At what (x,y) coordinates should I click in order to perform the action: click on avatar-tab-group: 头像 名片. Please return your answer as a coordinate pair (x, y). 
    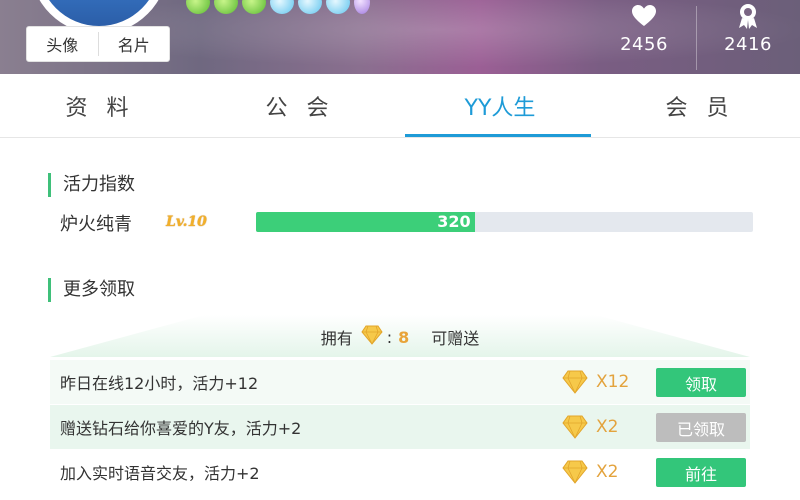
    Looking at the image, I should click on (98, 44).